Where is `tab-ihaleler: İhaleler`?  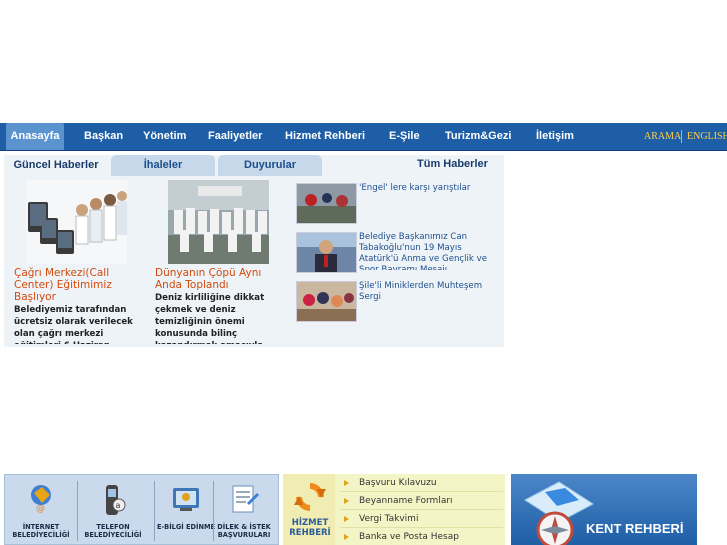
tab-ihaleler: İhaleler is located at coordinates (163, 165).